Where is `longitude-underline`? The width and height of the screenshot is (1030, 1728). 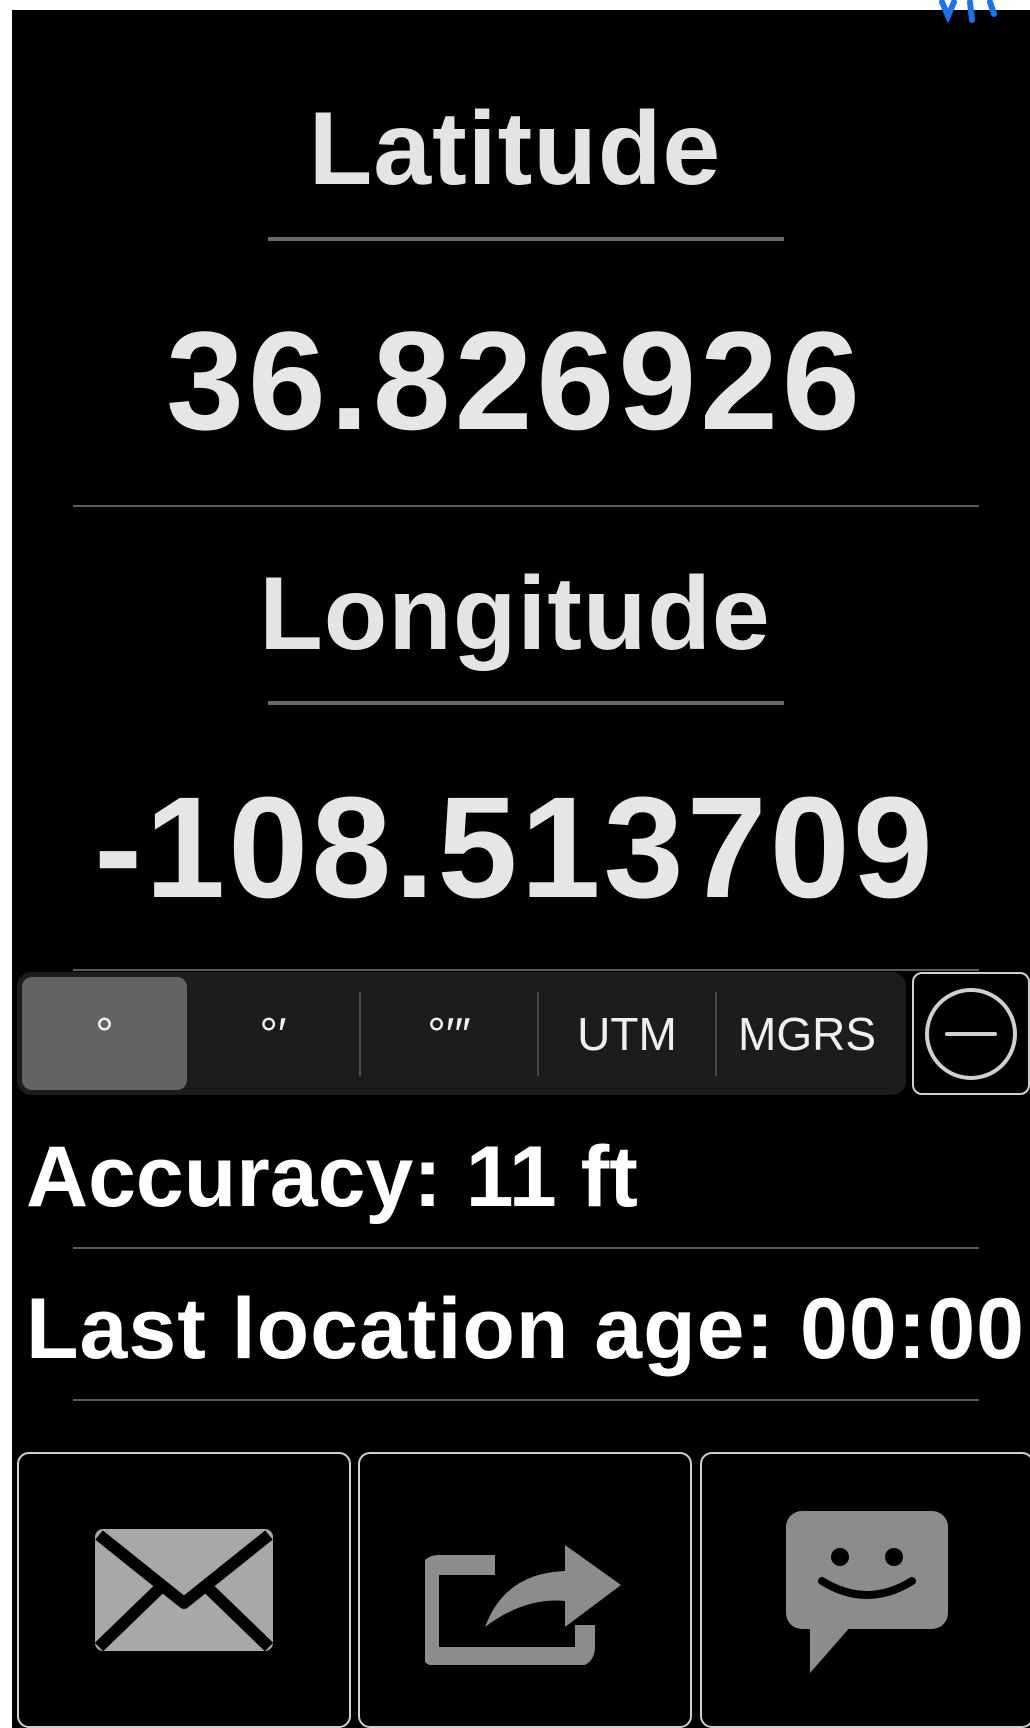
longitude-underline is located at coordinates (526, 703).